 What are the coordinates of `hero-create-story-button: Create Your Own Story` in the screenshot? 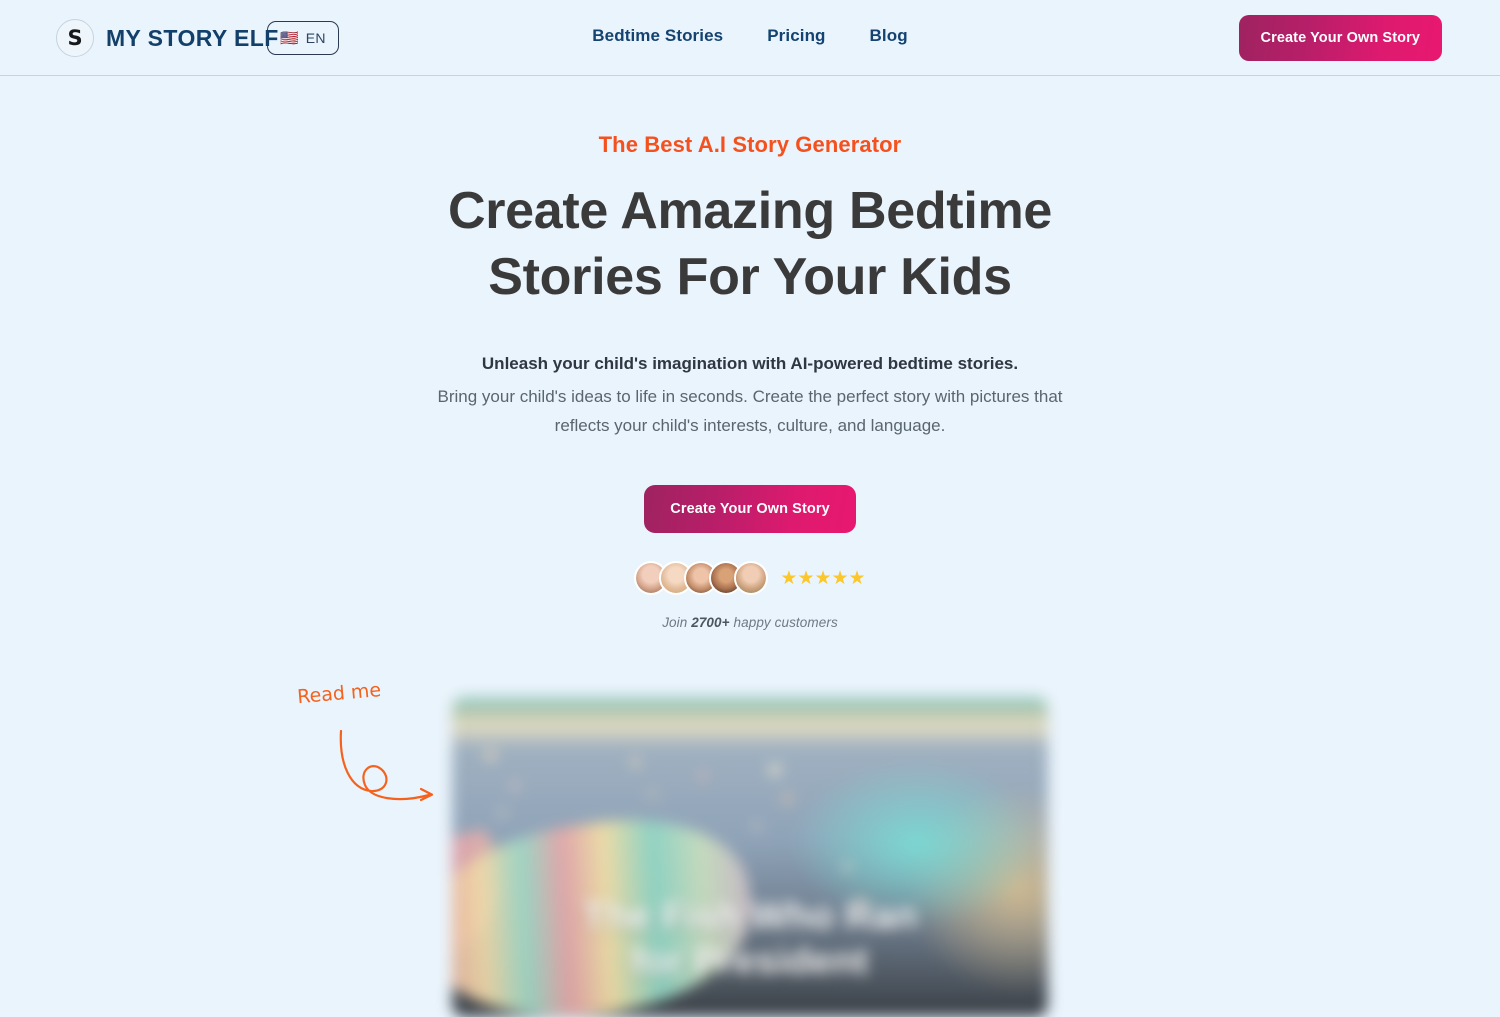 It's located at (750, 509).